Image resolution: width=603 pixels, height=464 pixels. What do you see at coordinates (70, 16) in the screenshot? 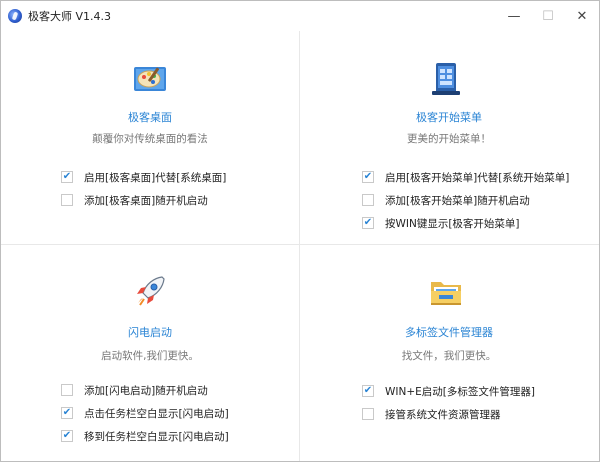
I see `window-title: 极客大师 V1.4.3` at bounding box center [70, 16].